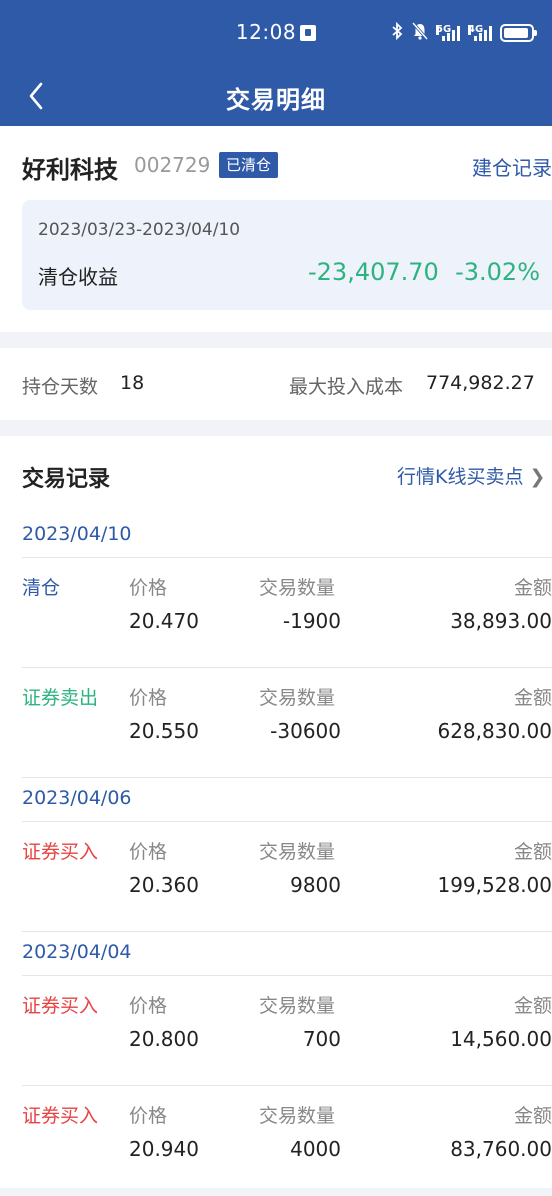  I want to click on holding-period: 2023/03/23-2023/04/10, so click(139, 230).